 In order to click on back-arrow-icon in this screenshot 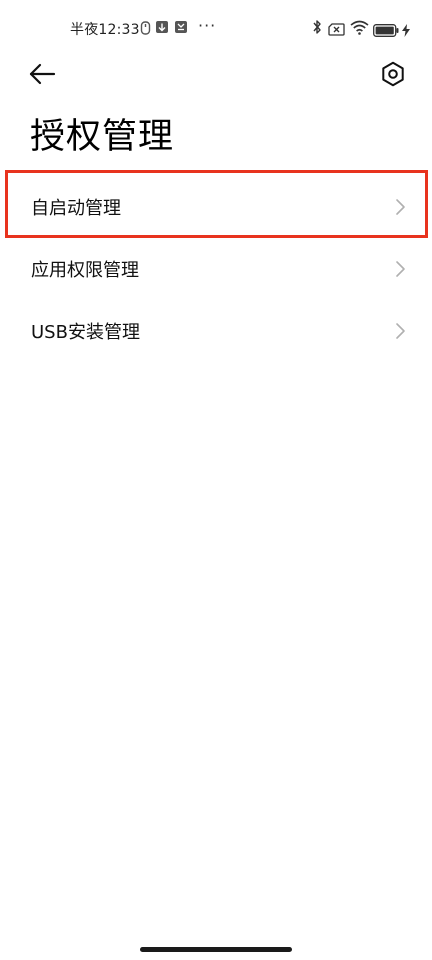, I will do `click(42, 74)`.